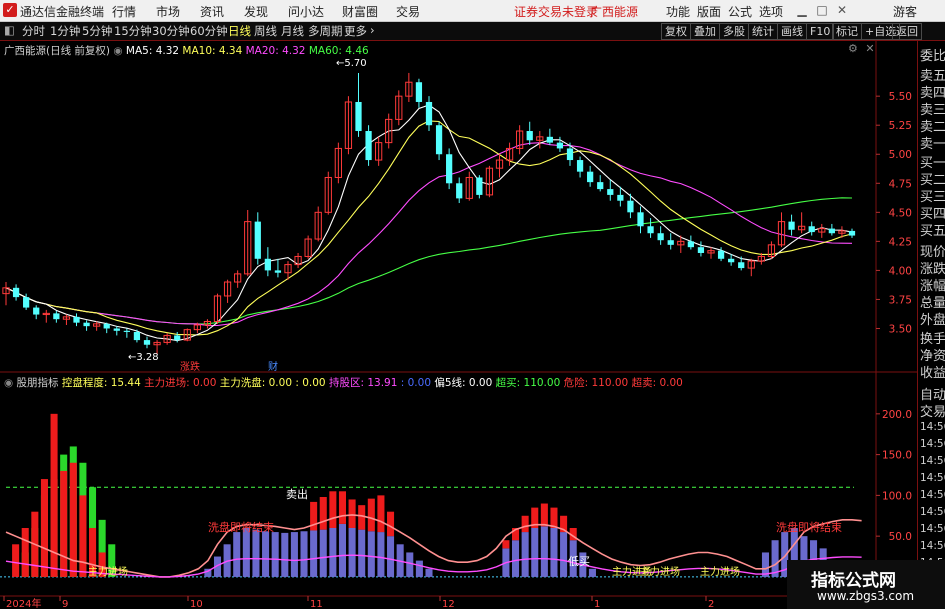  Describe the element at coordinates (62, 12) in the screenshot. I see `app-title: 通达信金融终端` at that location.